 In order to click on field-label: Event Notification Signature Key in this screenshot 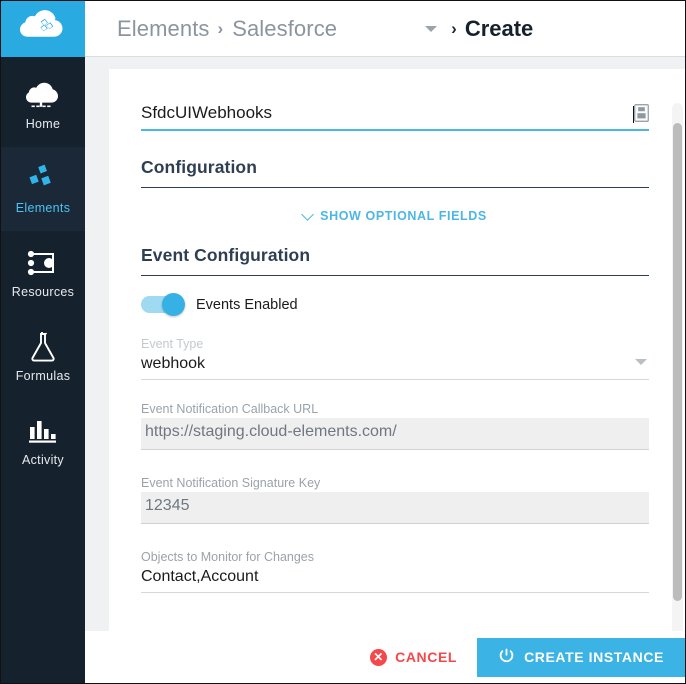, I will do `click(231, 483)`.